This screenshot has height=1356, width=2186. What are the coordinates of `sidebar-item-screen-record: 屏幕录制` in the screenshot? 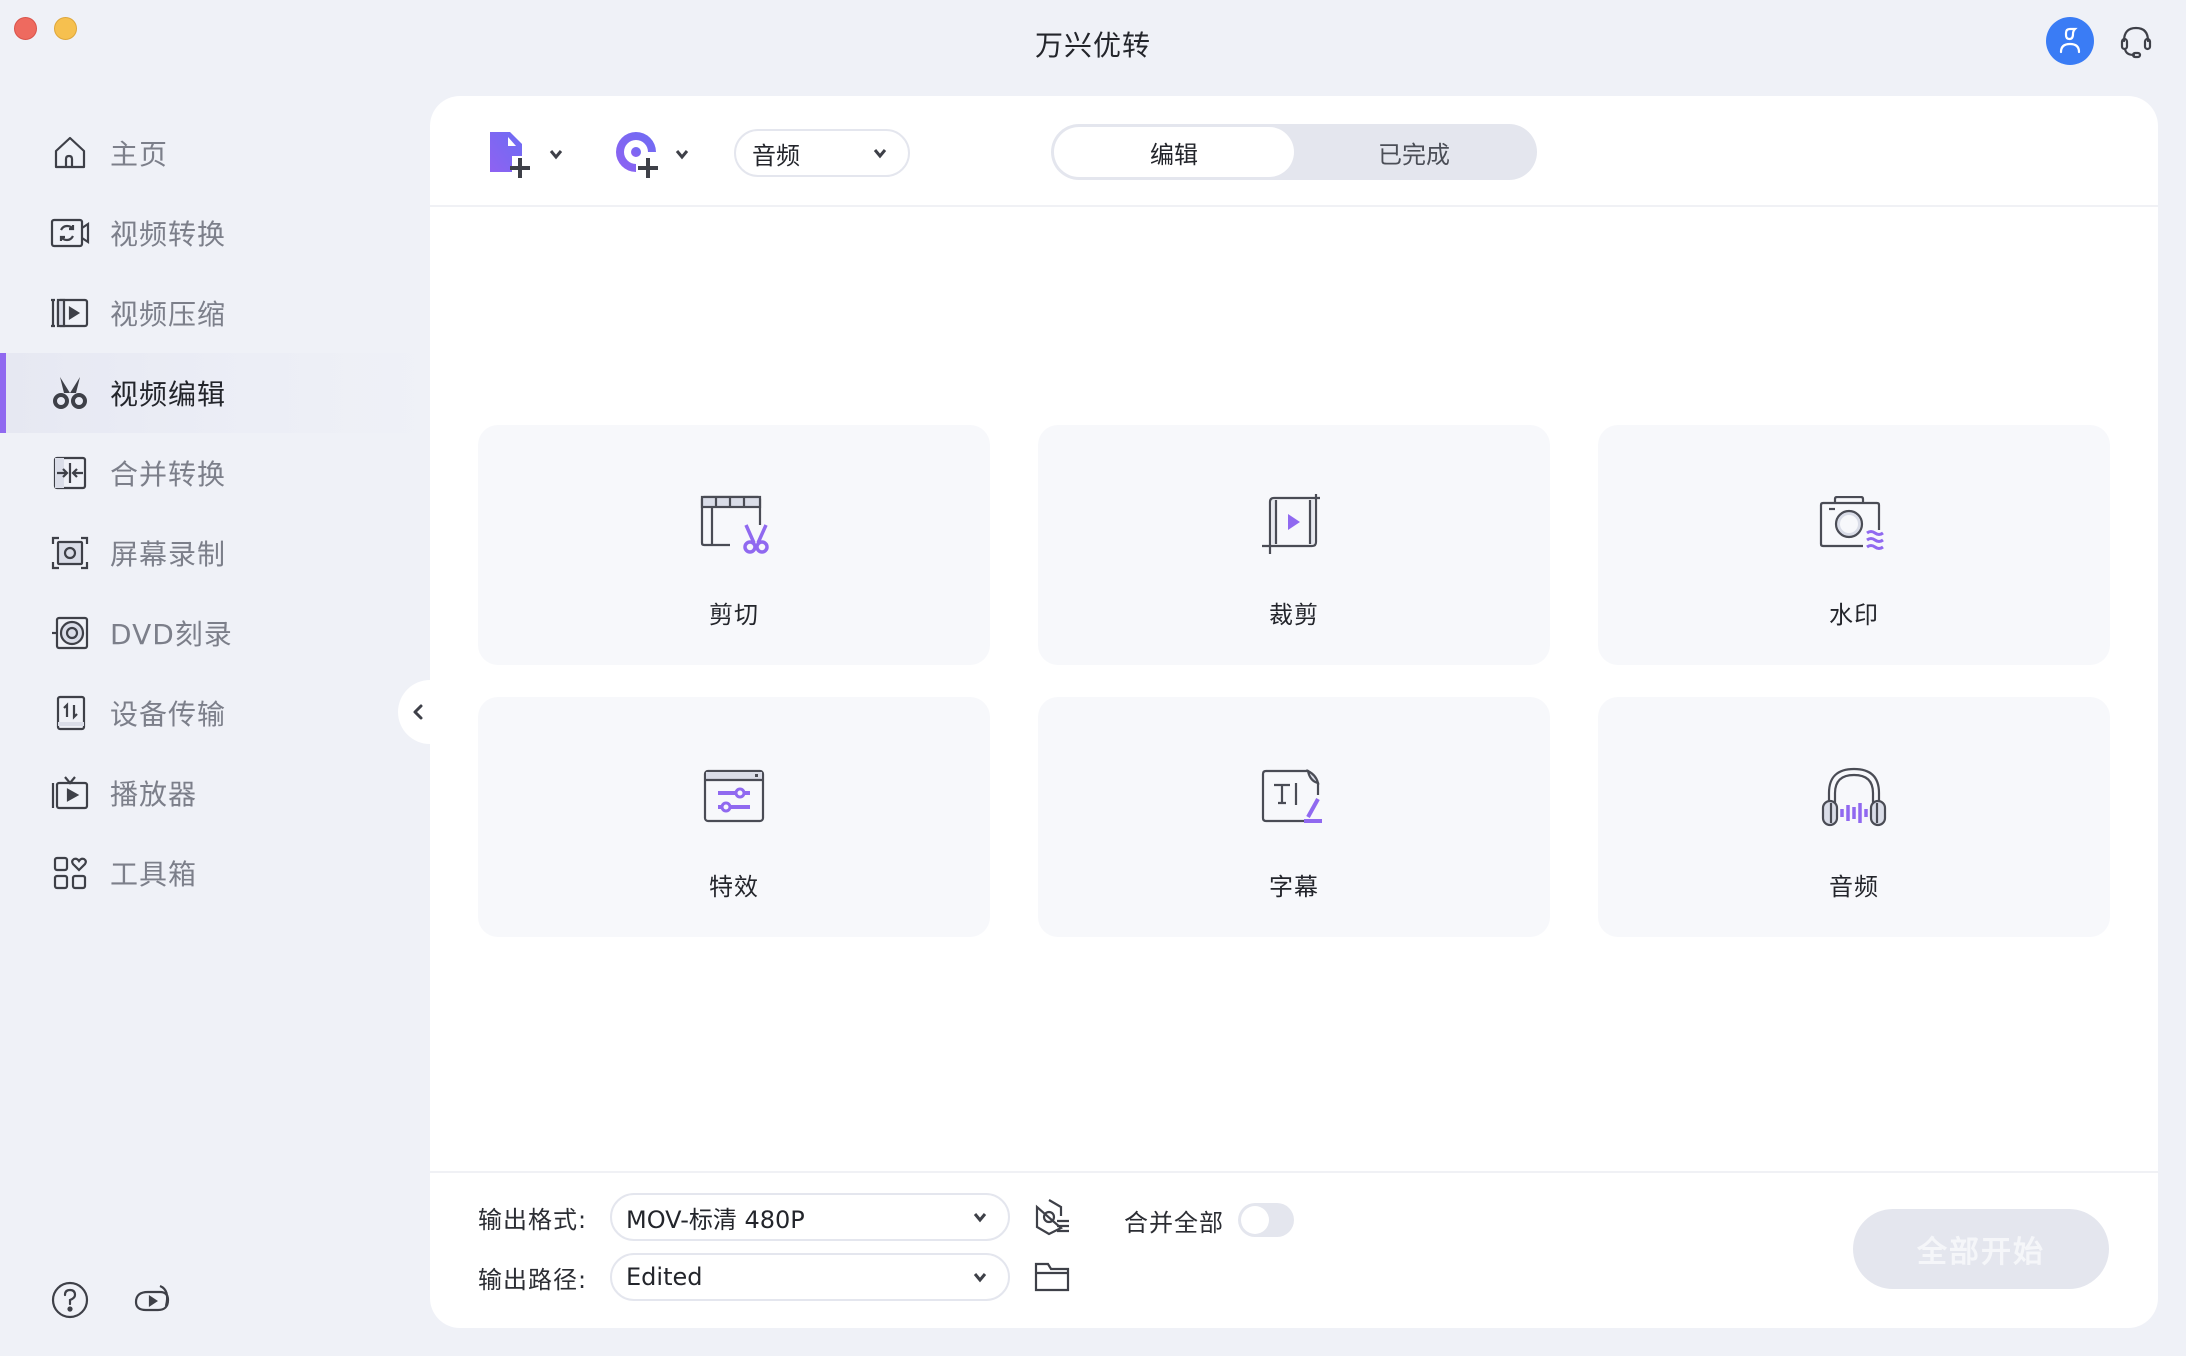 It's located at (215, 553).